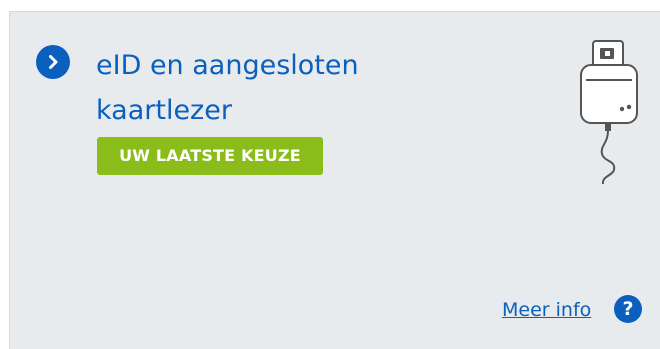 The image size is (660, 349). Describe the element at coordinates (286, 88) in the screenshot. I see `option-title: eID en aangesloten kaartlezer` at that location.